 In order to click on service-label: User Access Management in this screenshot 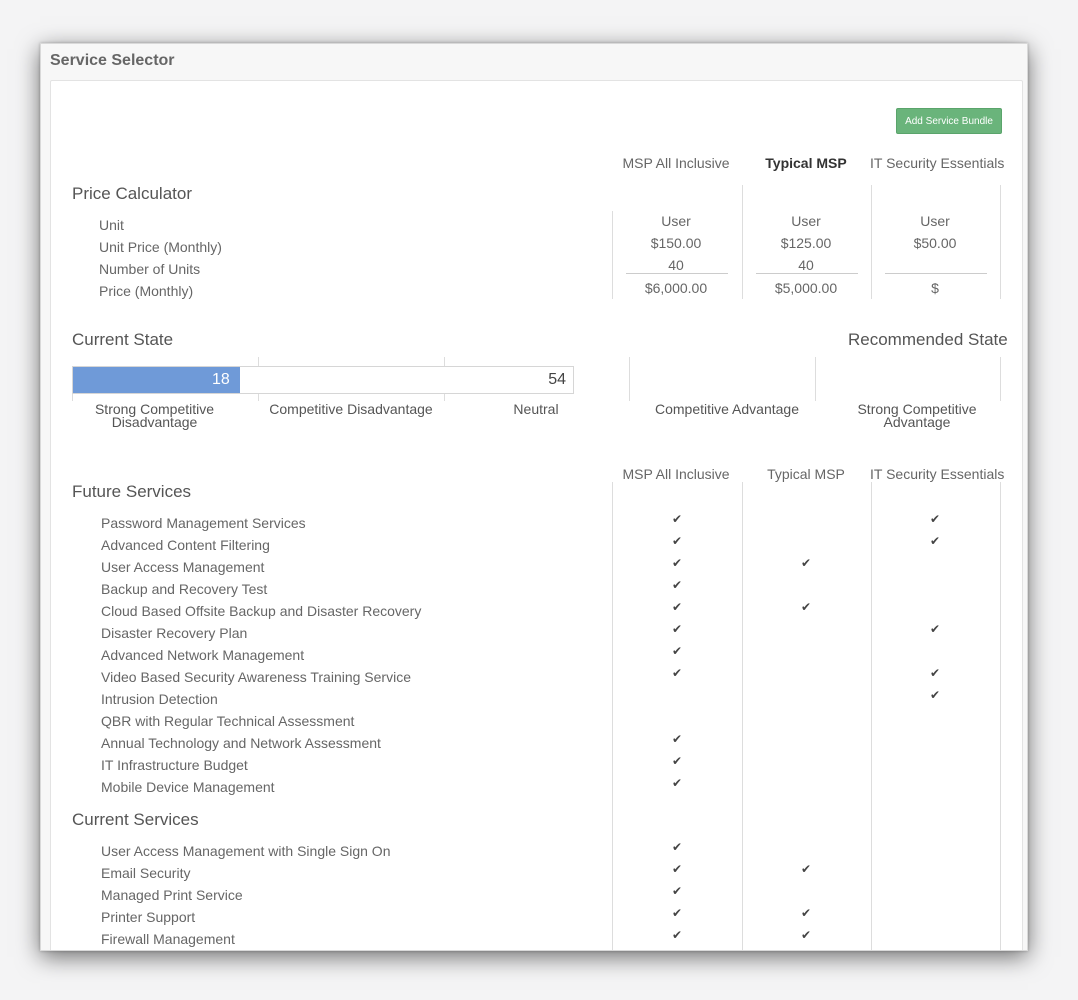, I will do `click(183, 567)`.